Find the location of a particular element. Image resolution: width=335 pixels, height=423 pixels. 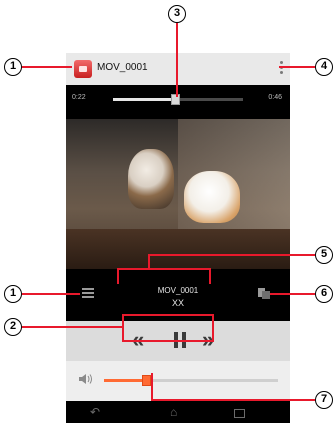

volume-thumb is located at coordinates (146, 380).